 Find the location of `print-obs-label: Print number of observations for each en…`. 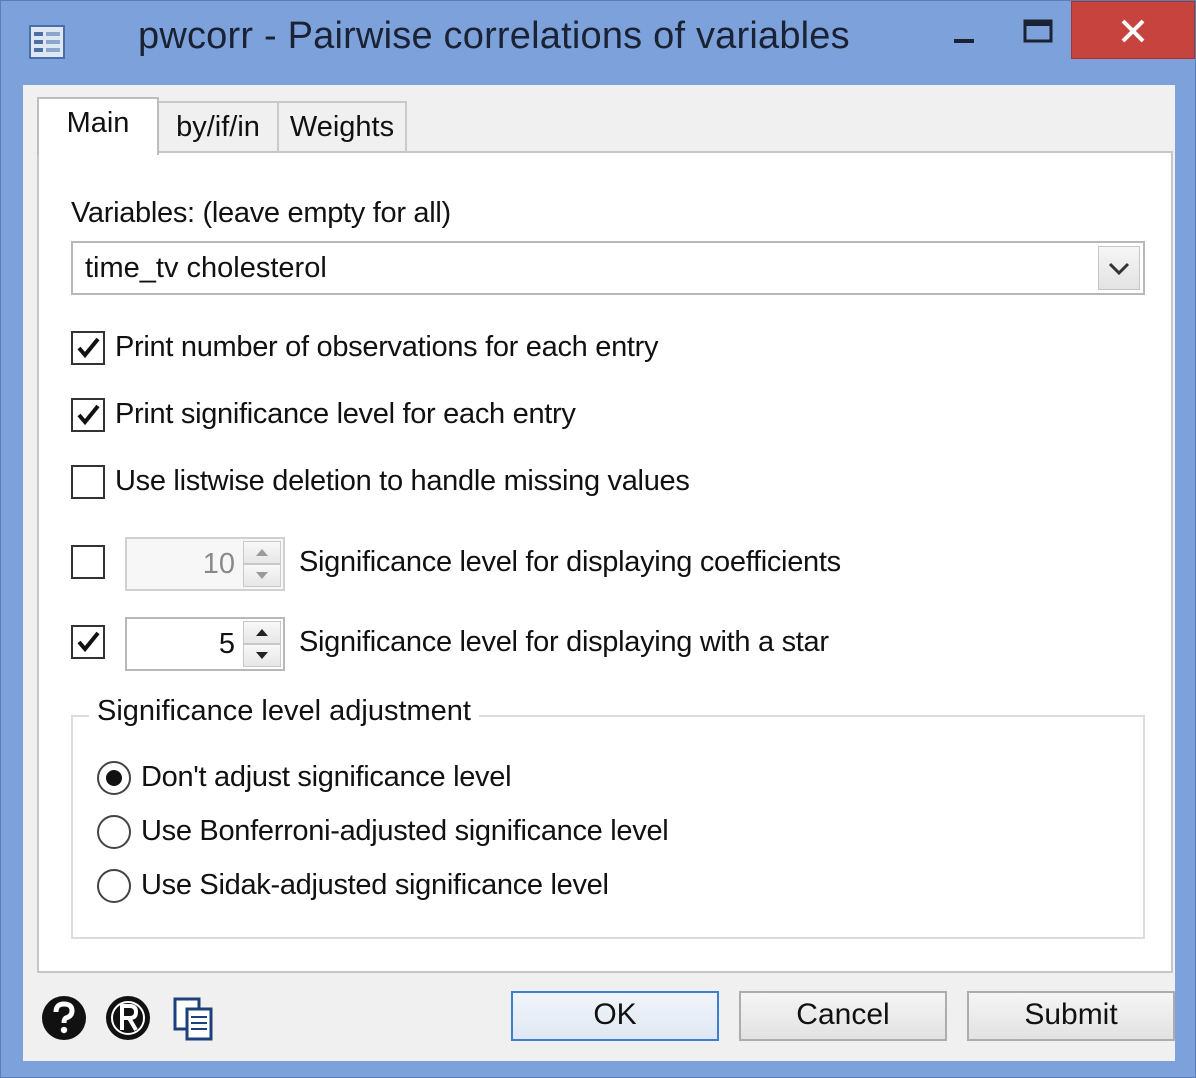

print-obs-label: Print number of observations for each en… is located at coordinates (387, 347).